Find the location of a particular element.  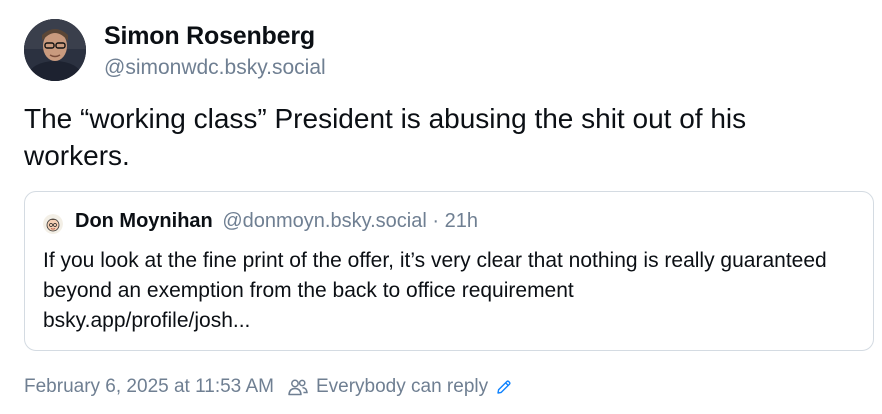

reply-setting: Everybody can reply is located at coordinates (393, 387).